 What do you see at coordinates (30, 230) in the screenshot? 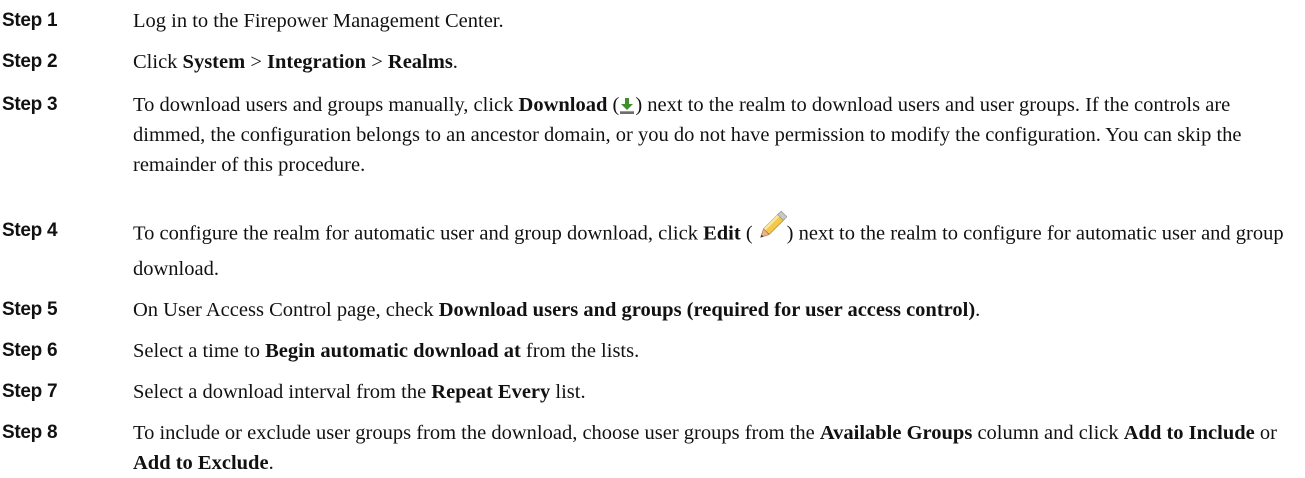
I see `step-label: Step 4` at bounding box center [30, 230].